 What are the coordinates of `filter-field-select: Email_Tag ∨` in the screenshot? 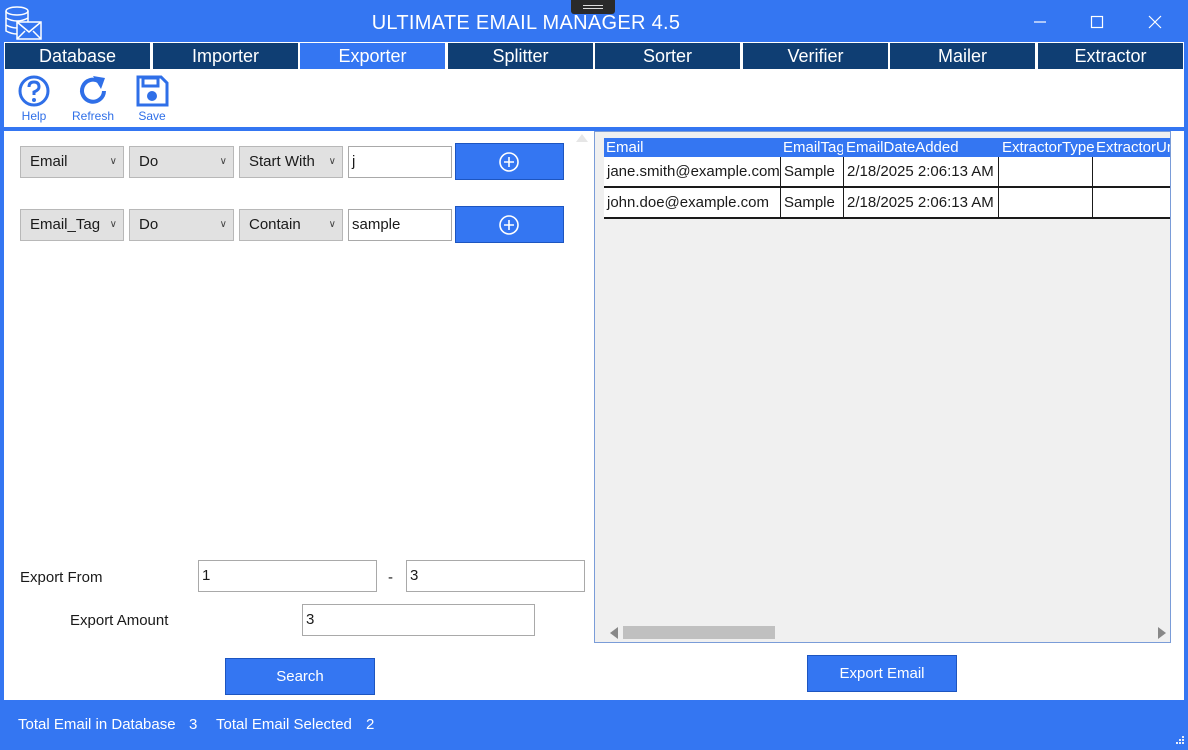 It's located at (72, 225).